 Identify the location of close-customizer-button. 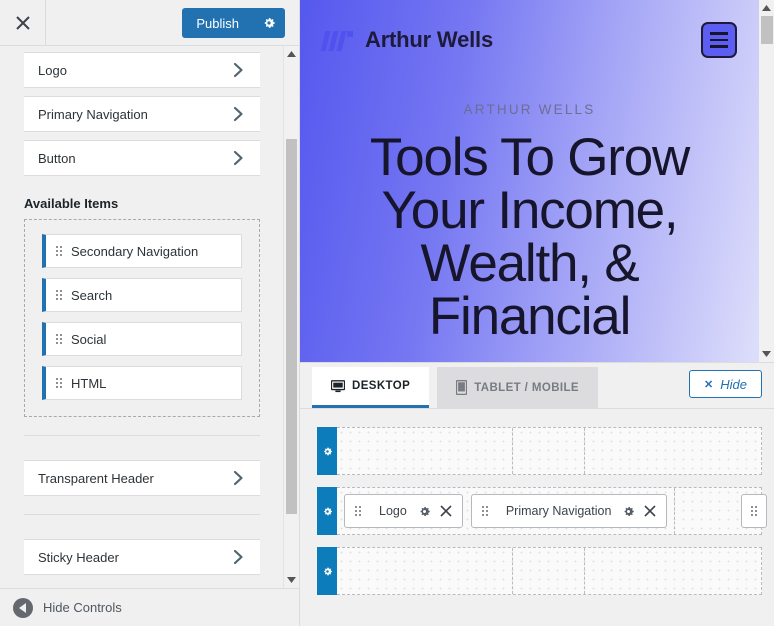
(23, 22).